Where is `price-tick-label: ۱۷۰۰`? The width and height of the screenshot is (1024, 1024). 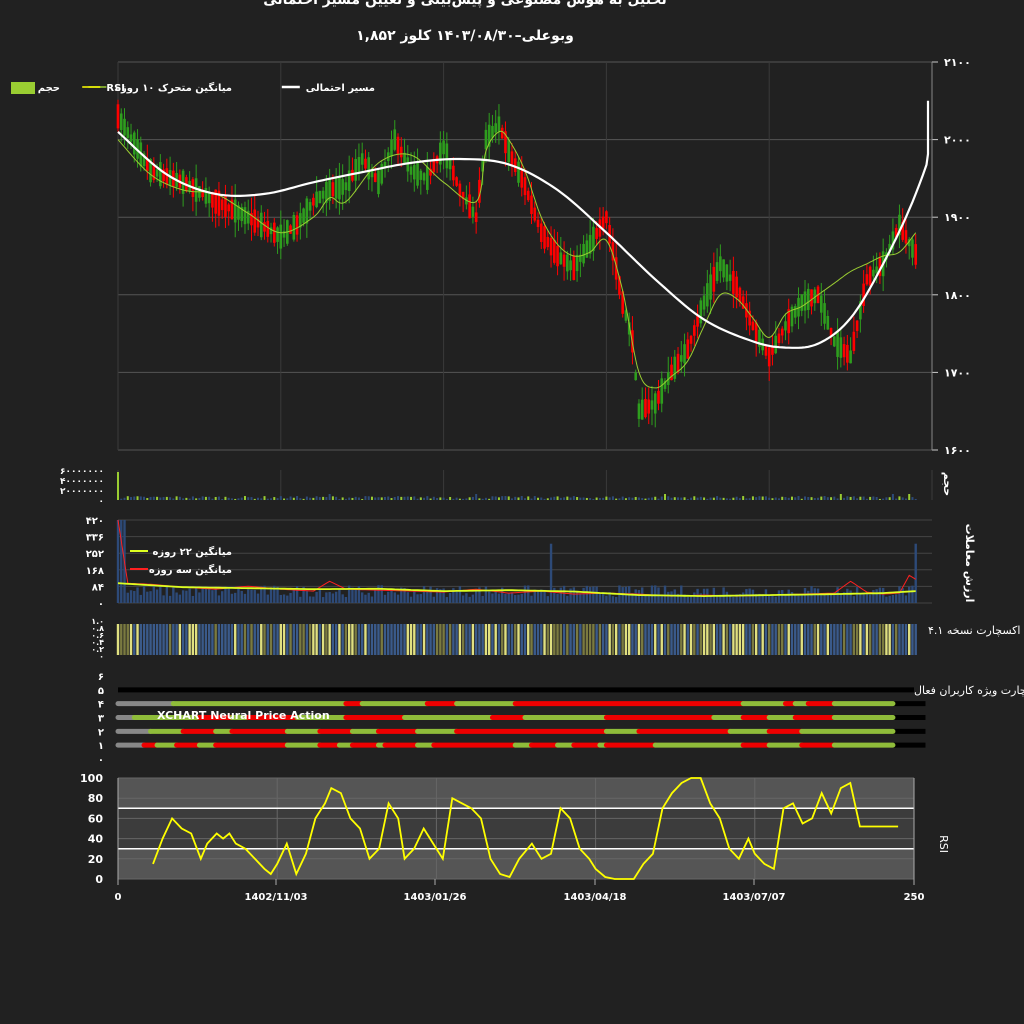 price-tick-label: ۱۷۰۰ is located at coordinates (957, 372).